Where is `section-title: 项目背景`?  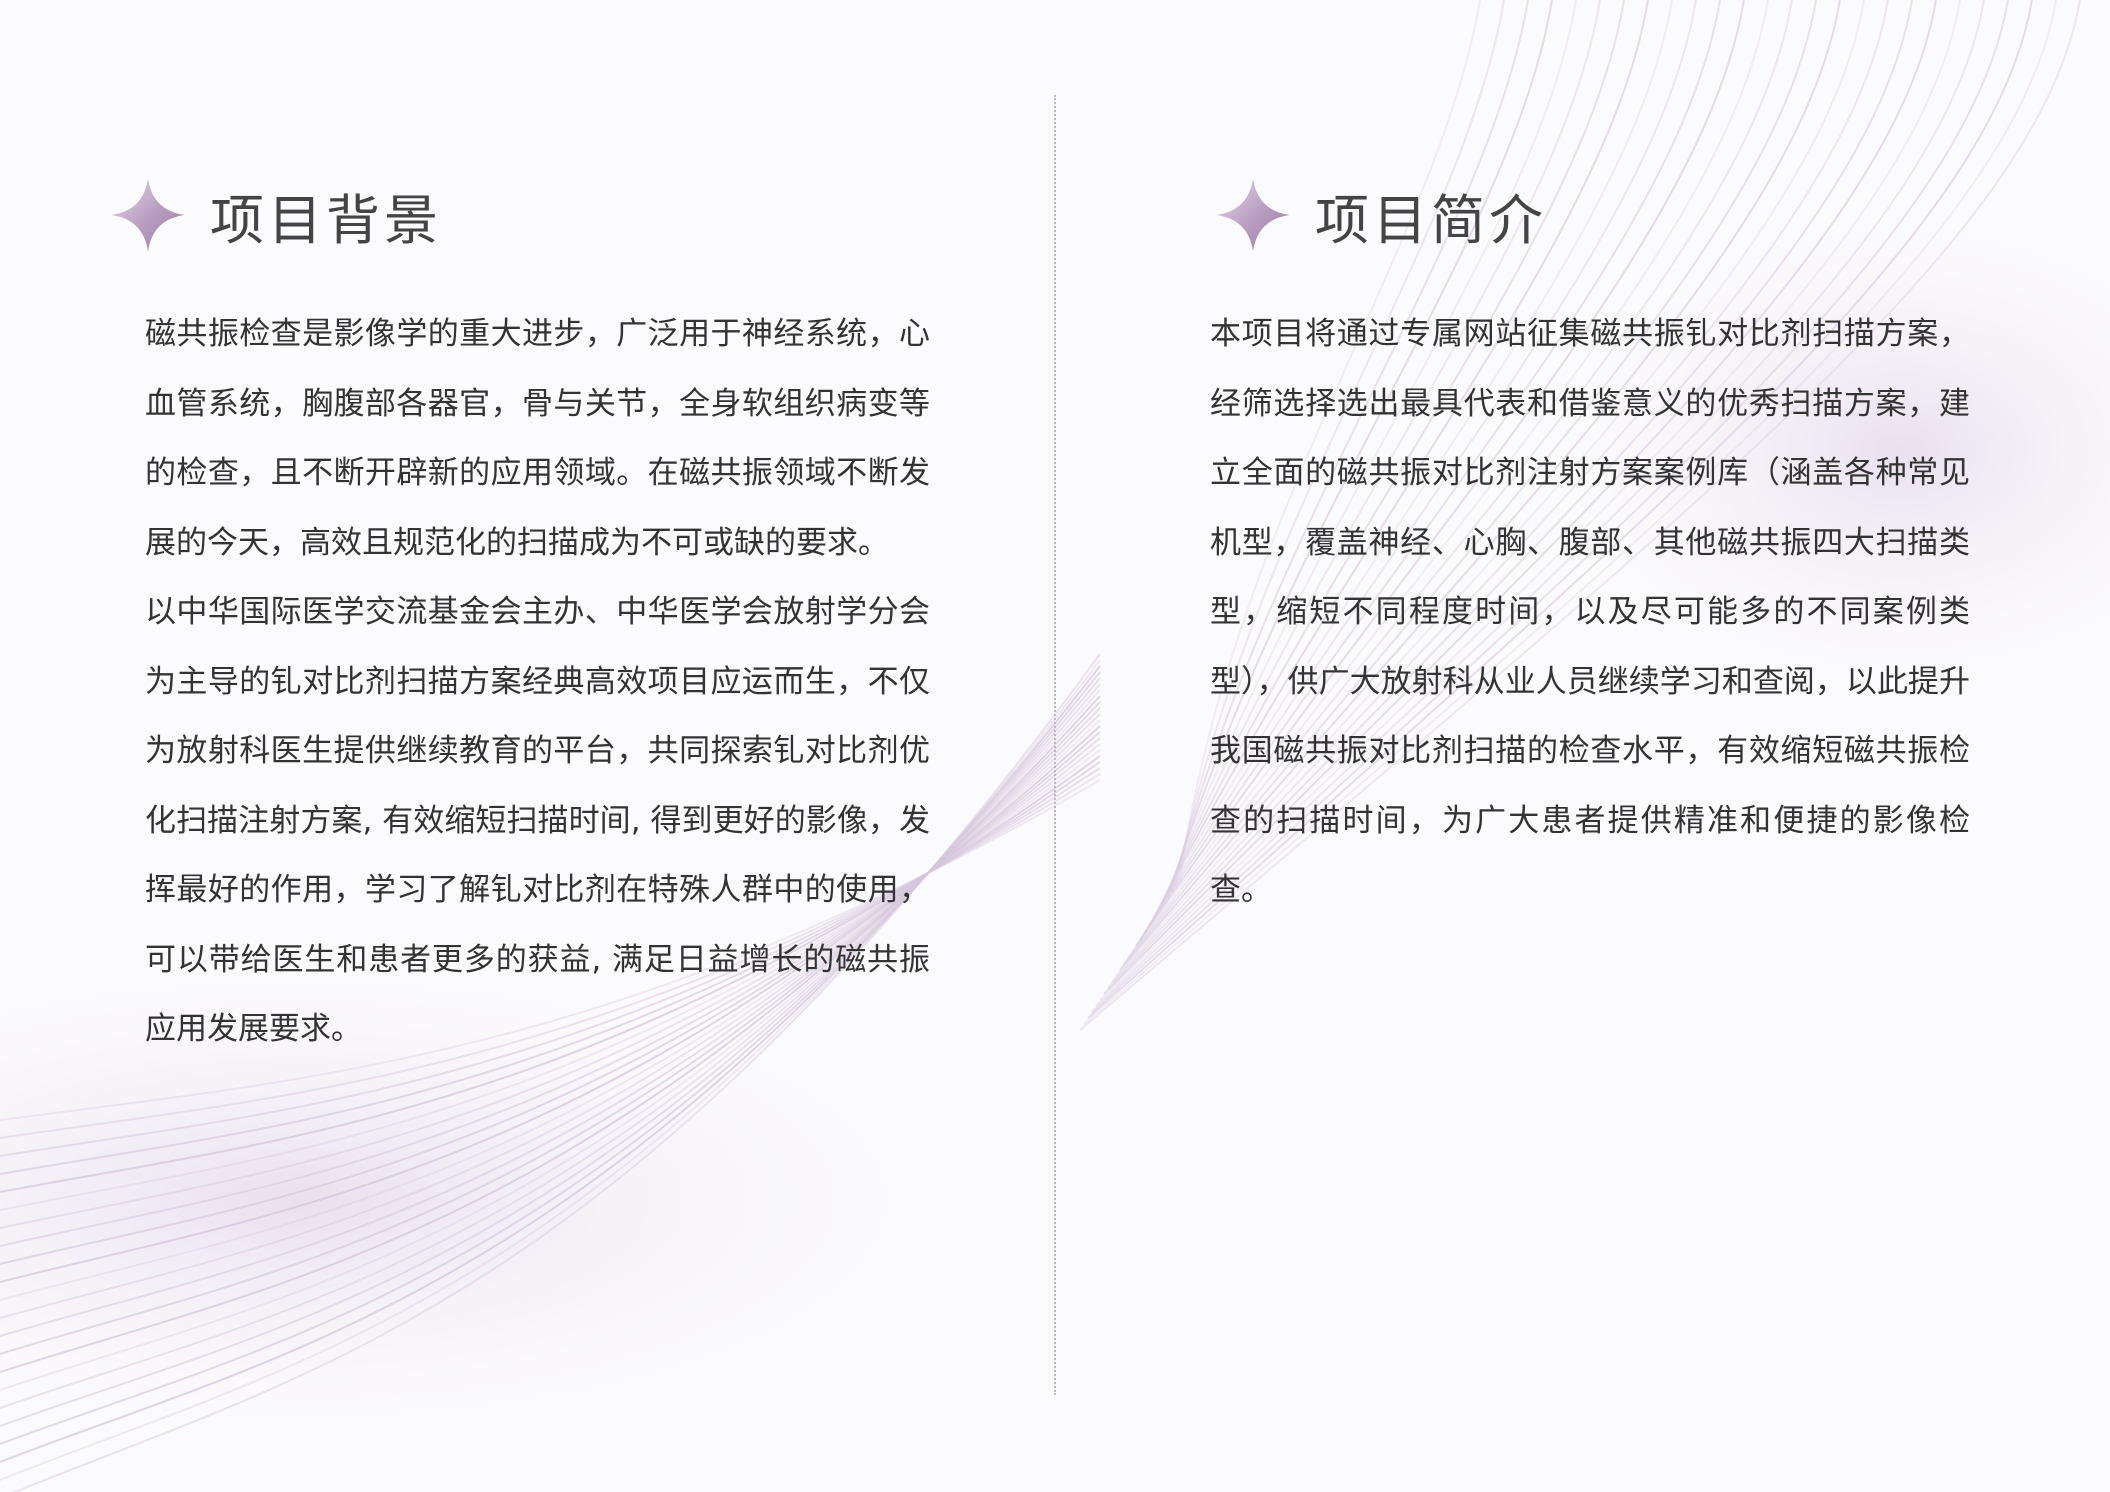 section-title: 项目背景 is located at coordinates (326, 220).